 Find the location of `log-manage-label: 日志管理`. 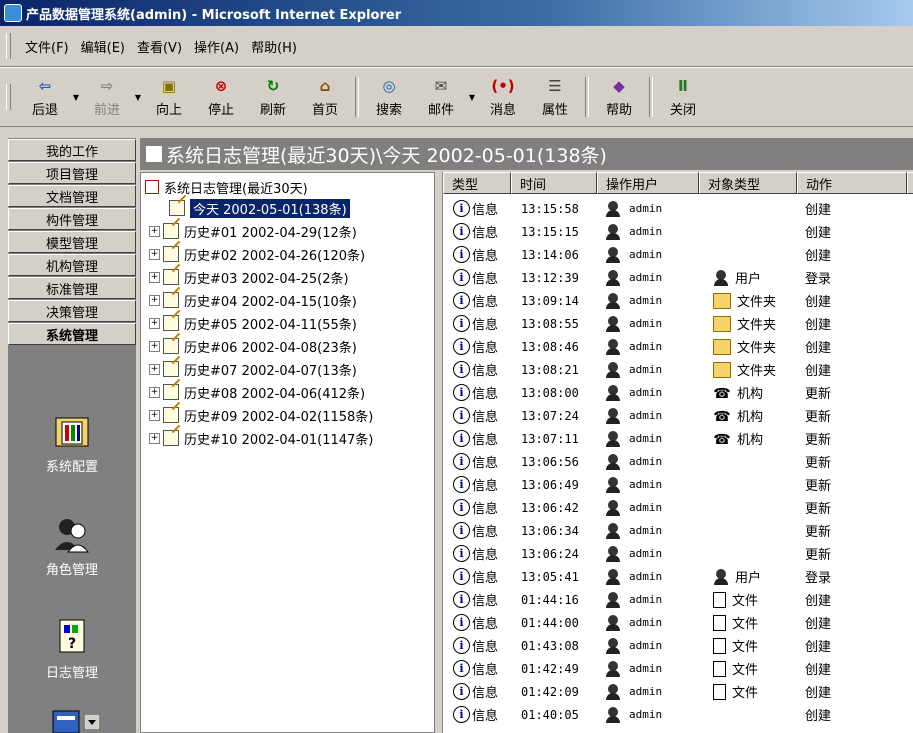

log-manage-label: 日志管理 is located at coordinates (72, 671).